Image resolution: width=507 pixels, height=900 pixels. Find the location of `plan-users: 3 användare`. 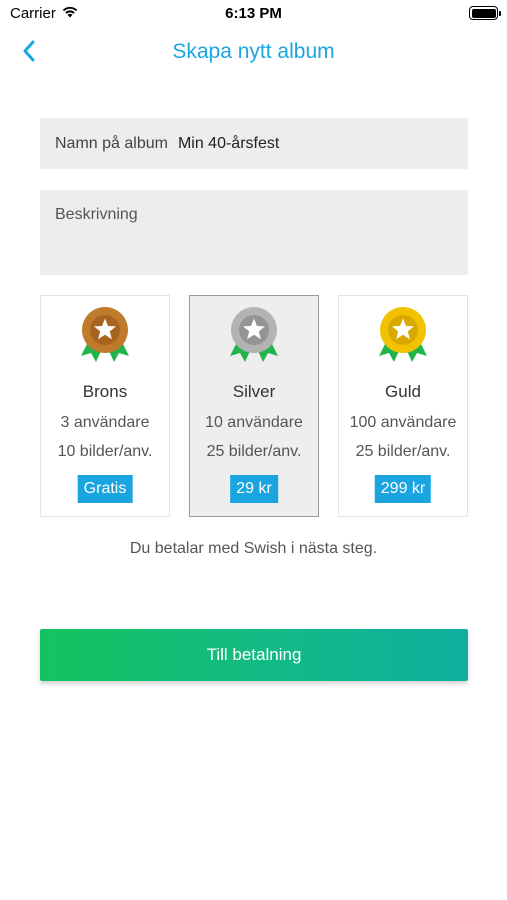

plan-users: 3 användare is located at coordinates (105, 422).